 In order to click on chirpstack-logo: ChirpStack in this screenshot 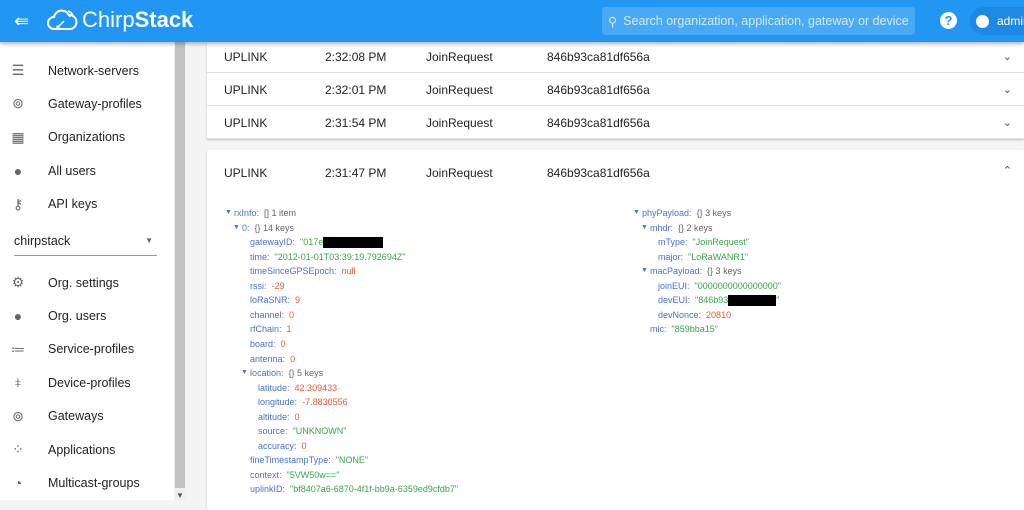, I will do `click(119, 20)`.